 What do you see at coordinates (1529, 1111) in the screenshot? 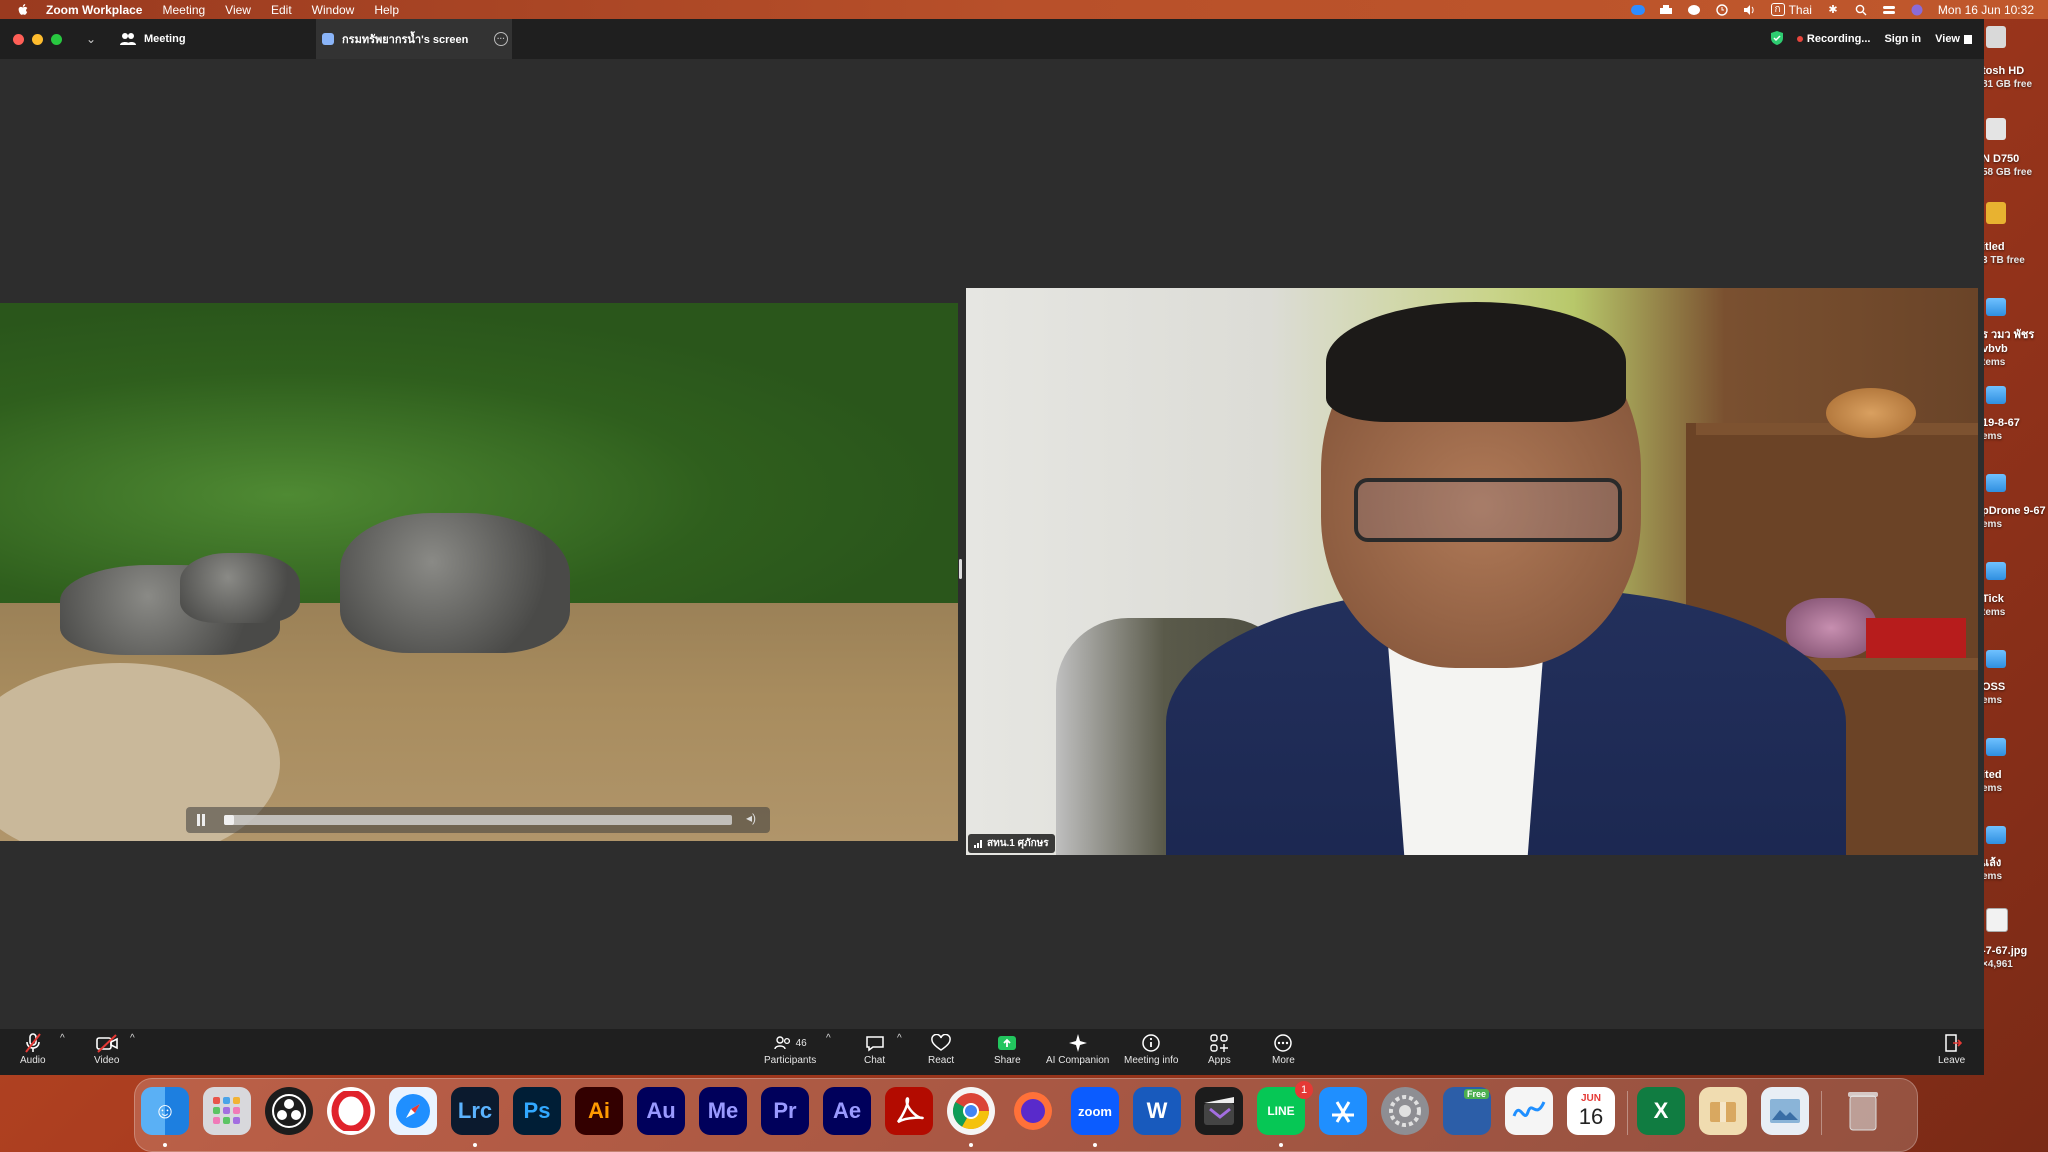
I see `freeform-icon` at bounding box center [1529, 1111].